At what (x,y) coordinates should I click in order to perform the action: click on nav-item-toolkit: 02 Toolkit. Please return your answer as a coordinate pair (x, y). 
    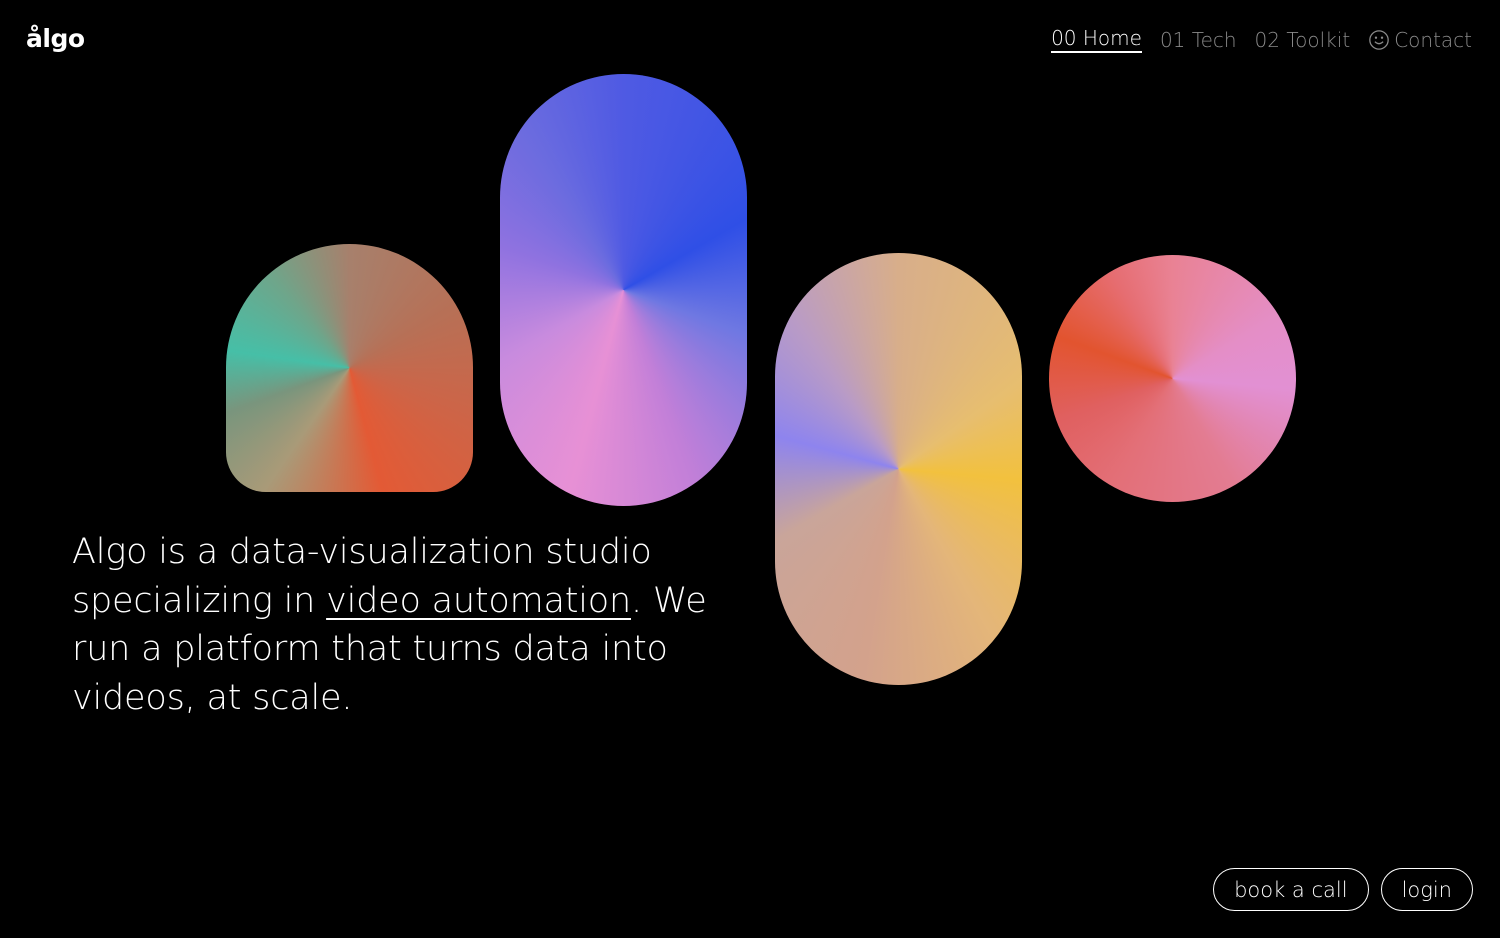
    Looking at the image, I should click on (1303, 40).